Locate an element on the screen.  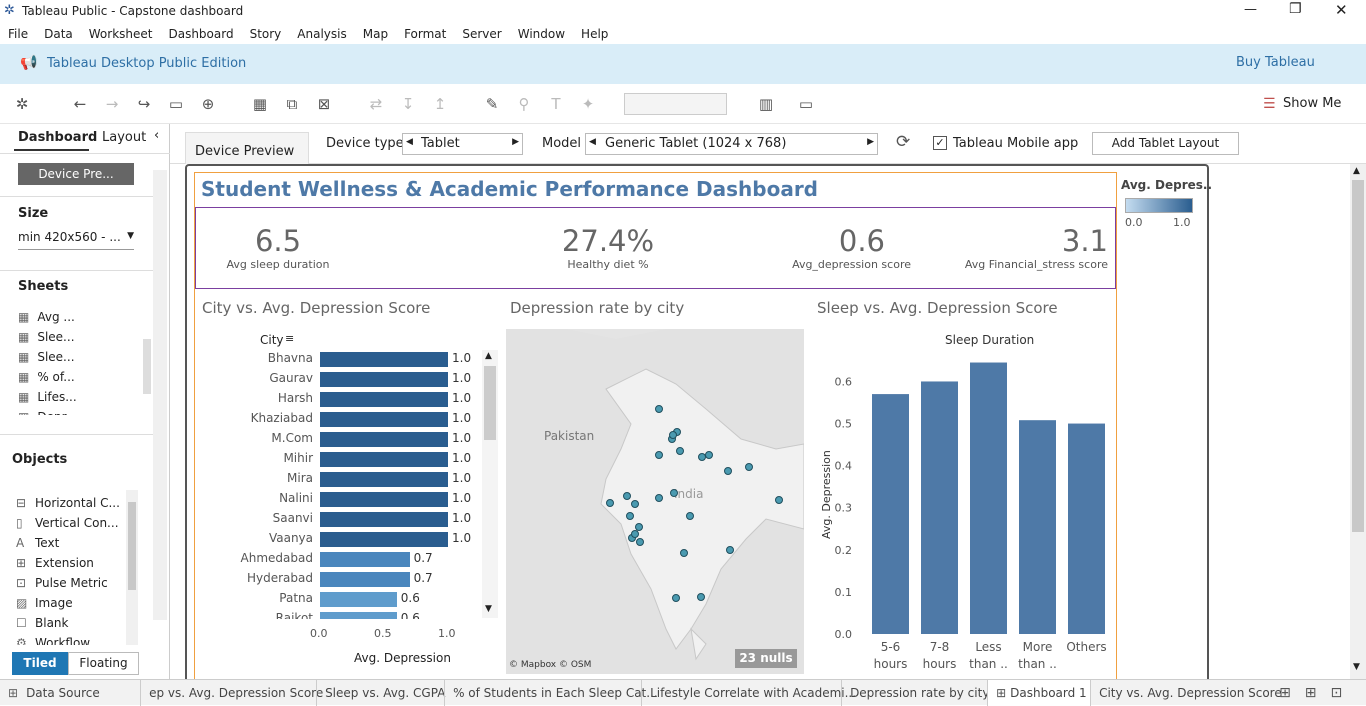
tab-data-source: Data Source is located at coordinates (79, 693).